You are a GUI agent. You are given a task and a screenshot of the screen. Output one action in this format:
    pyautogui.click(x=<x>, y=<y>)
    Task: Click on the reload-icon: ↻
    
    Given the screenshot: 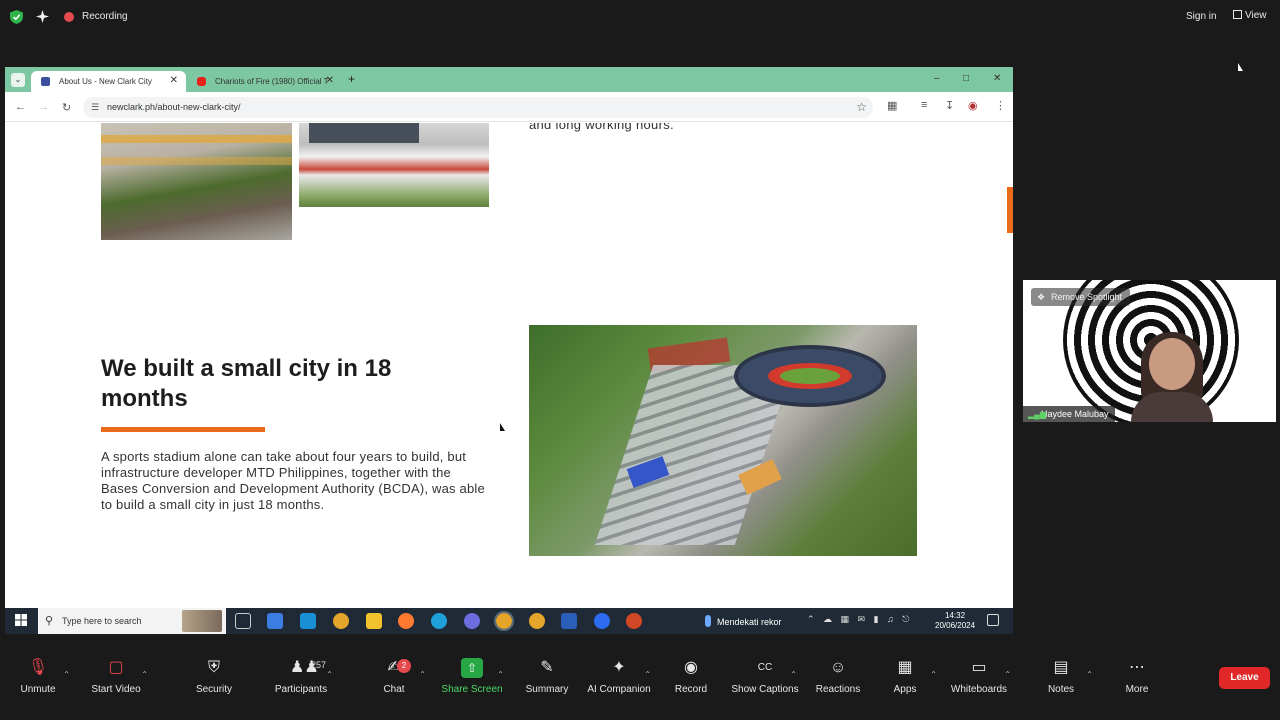 What is the action you would take?
    pyautogui.click(x=66, y=107)
    